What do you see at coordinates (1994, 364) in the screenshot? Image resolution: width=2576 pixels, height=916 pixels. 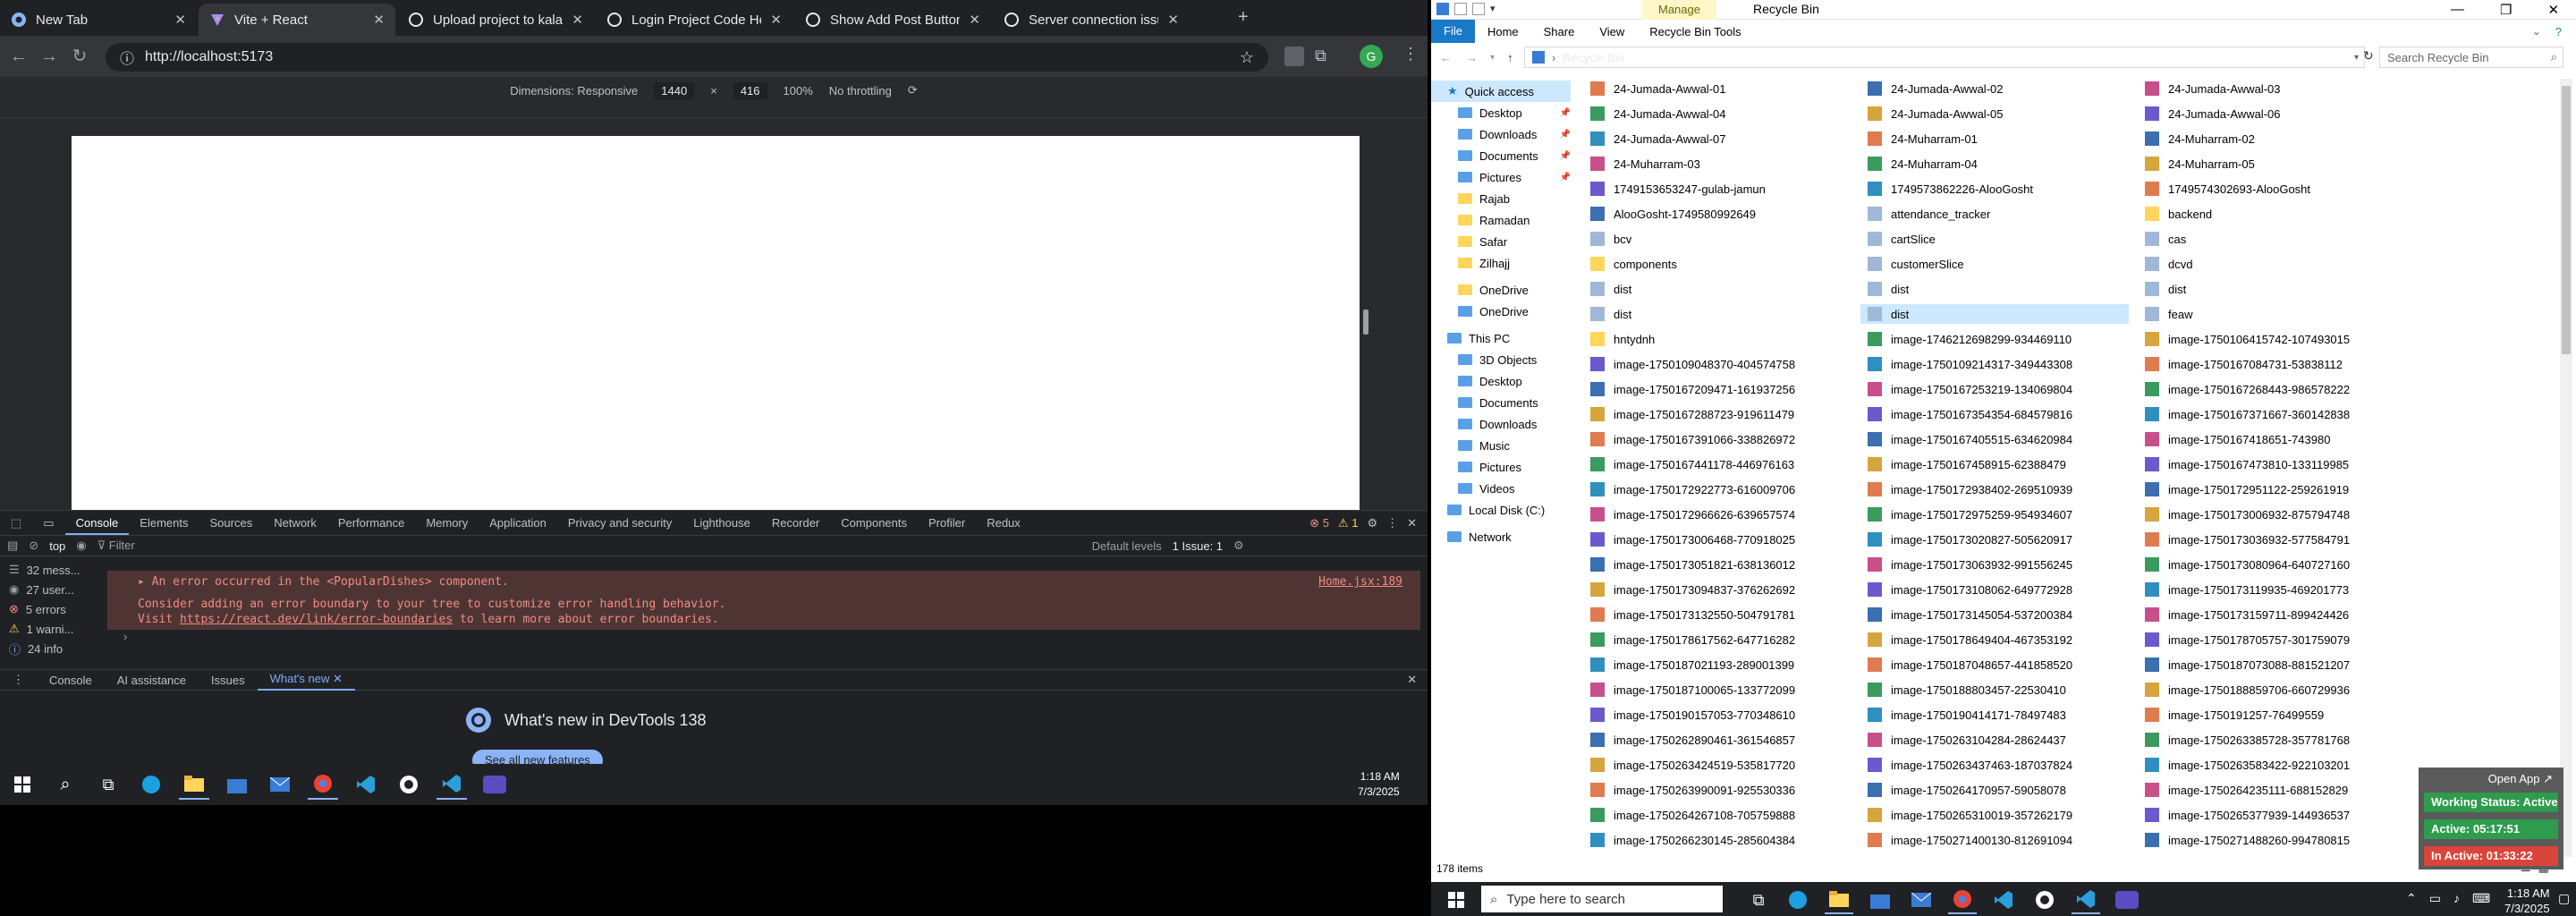 I see `file-item: image-1750109214317-349443308` at bounding box center [1994, 364].